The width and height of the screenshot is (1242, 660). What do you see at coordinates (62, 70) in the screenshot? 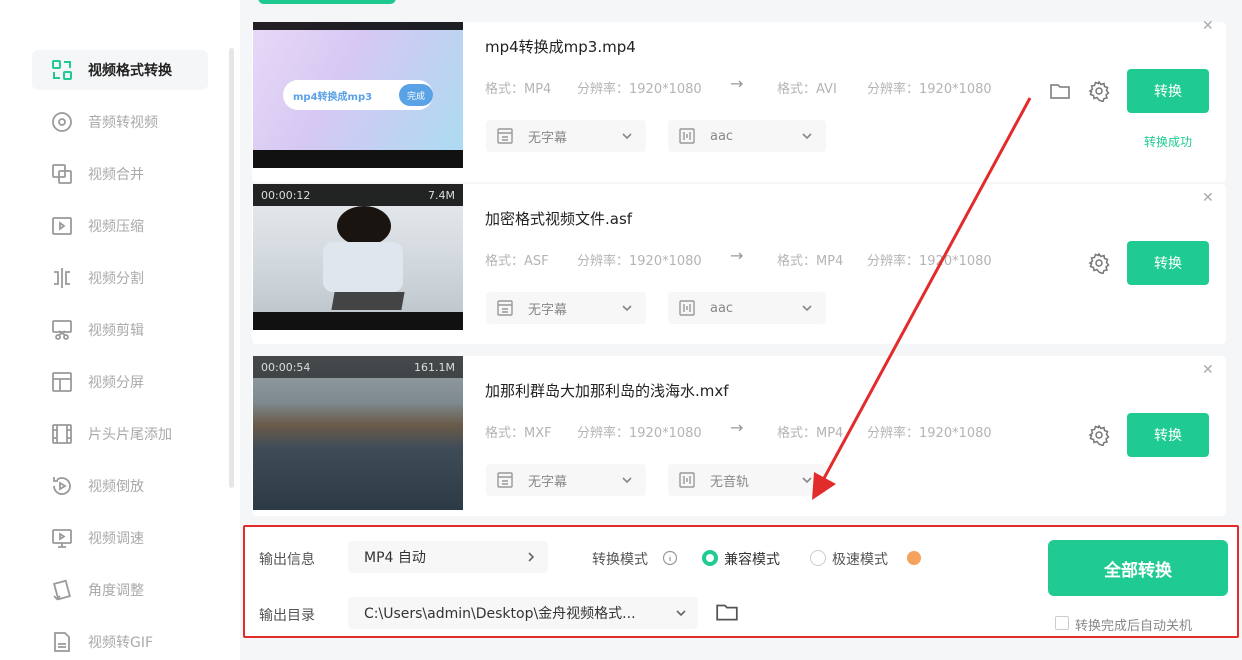
I see `format-convert-icon` at bounding box center [62, 70].